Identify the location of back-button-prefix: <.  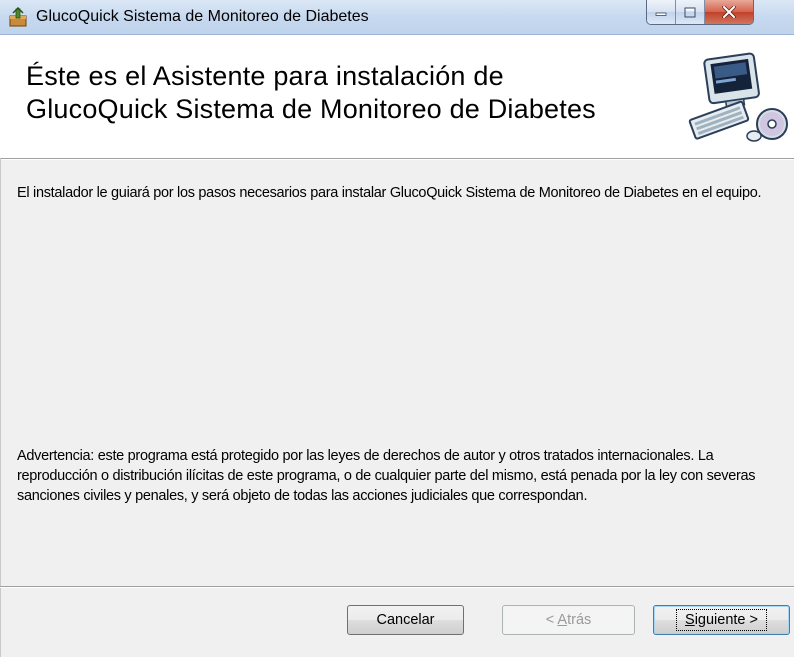
(551, 620).